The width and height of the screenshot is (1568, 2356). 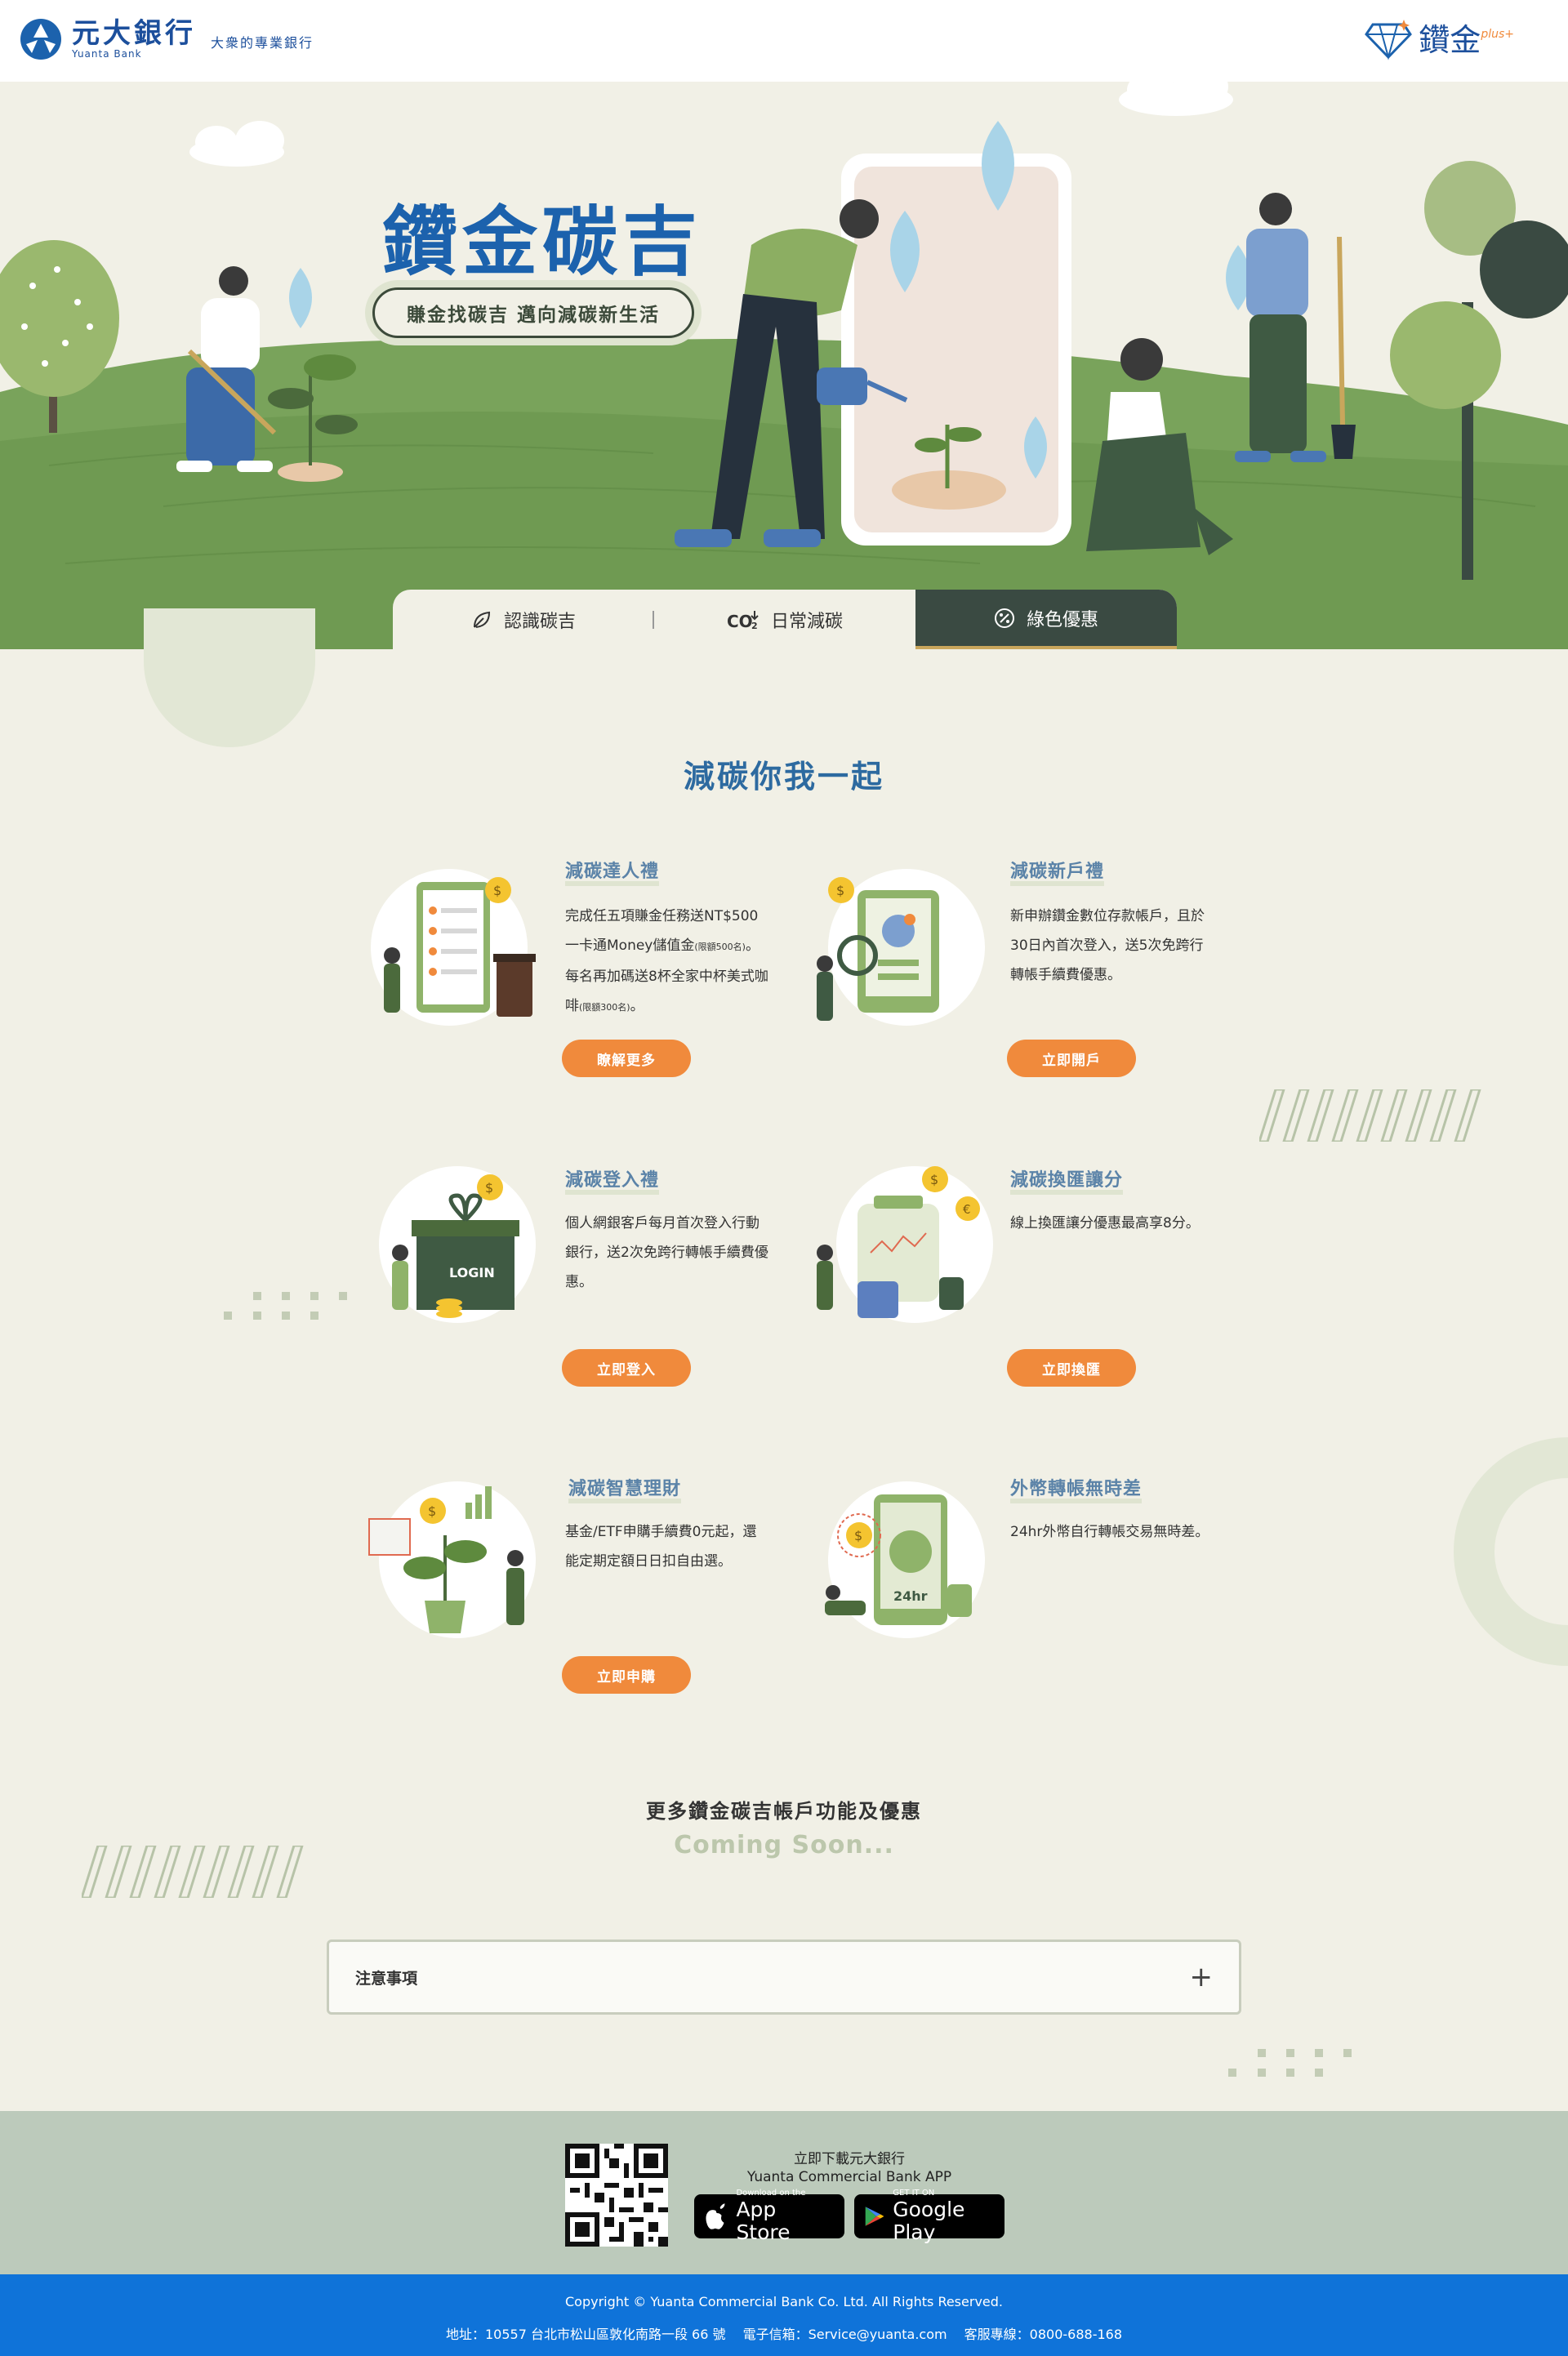 What do you see at coordinates (666, 1252) in the screenshot?
I see `card-desc-login: 個人網銀客戶每月首次登入行動銀行，送2次免跨行轉帳手續費優惠。` at bounding box center [666, 1252].